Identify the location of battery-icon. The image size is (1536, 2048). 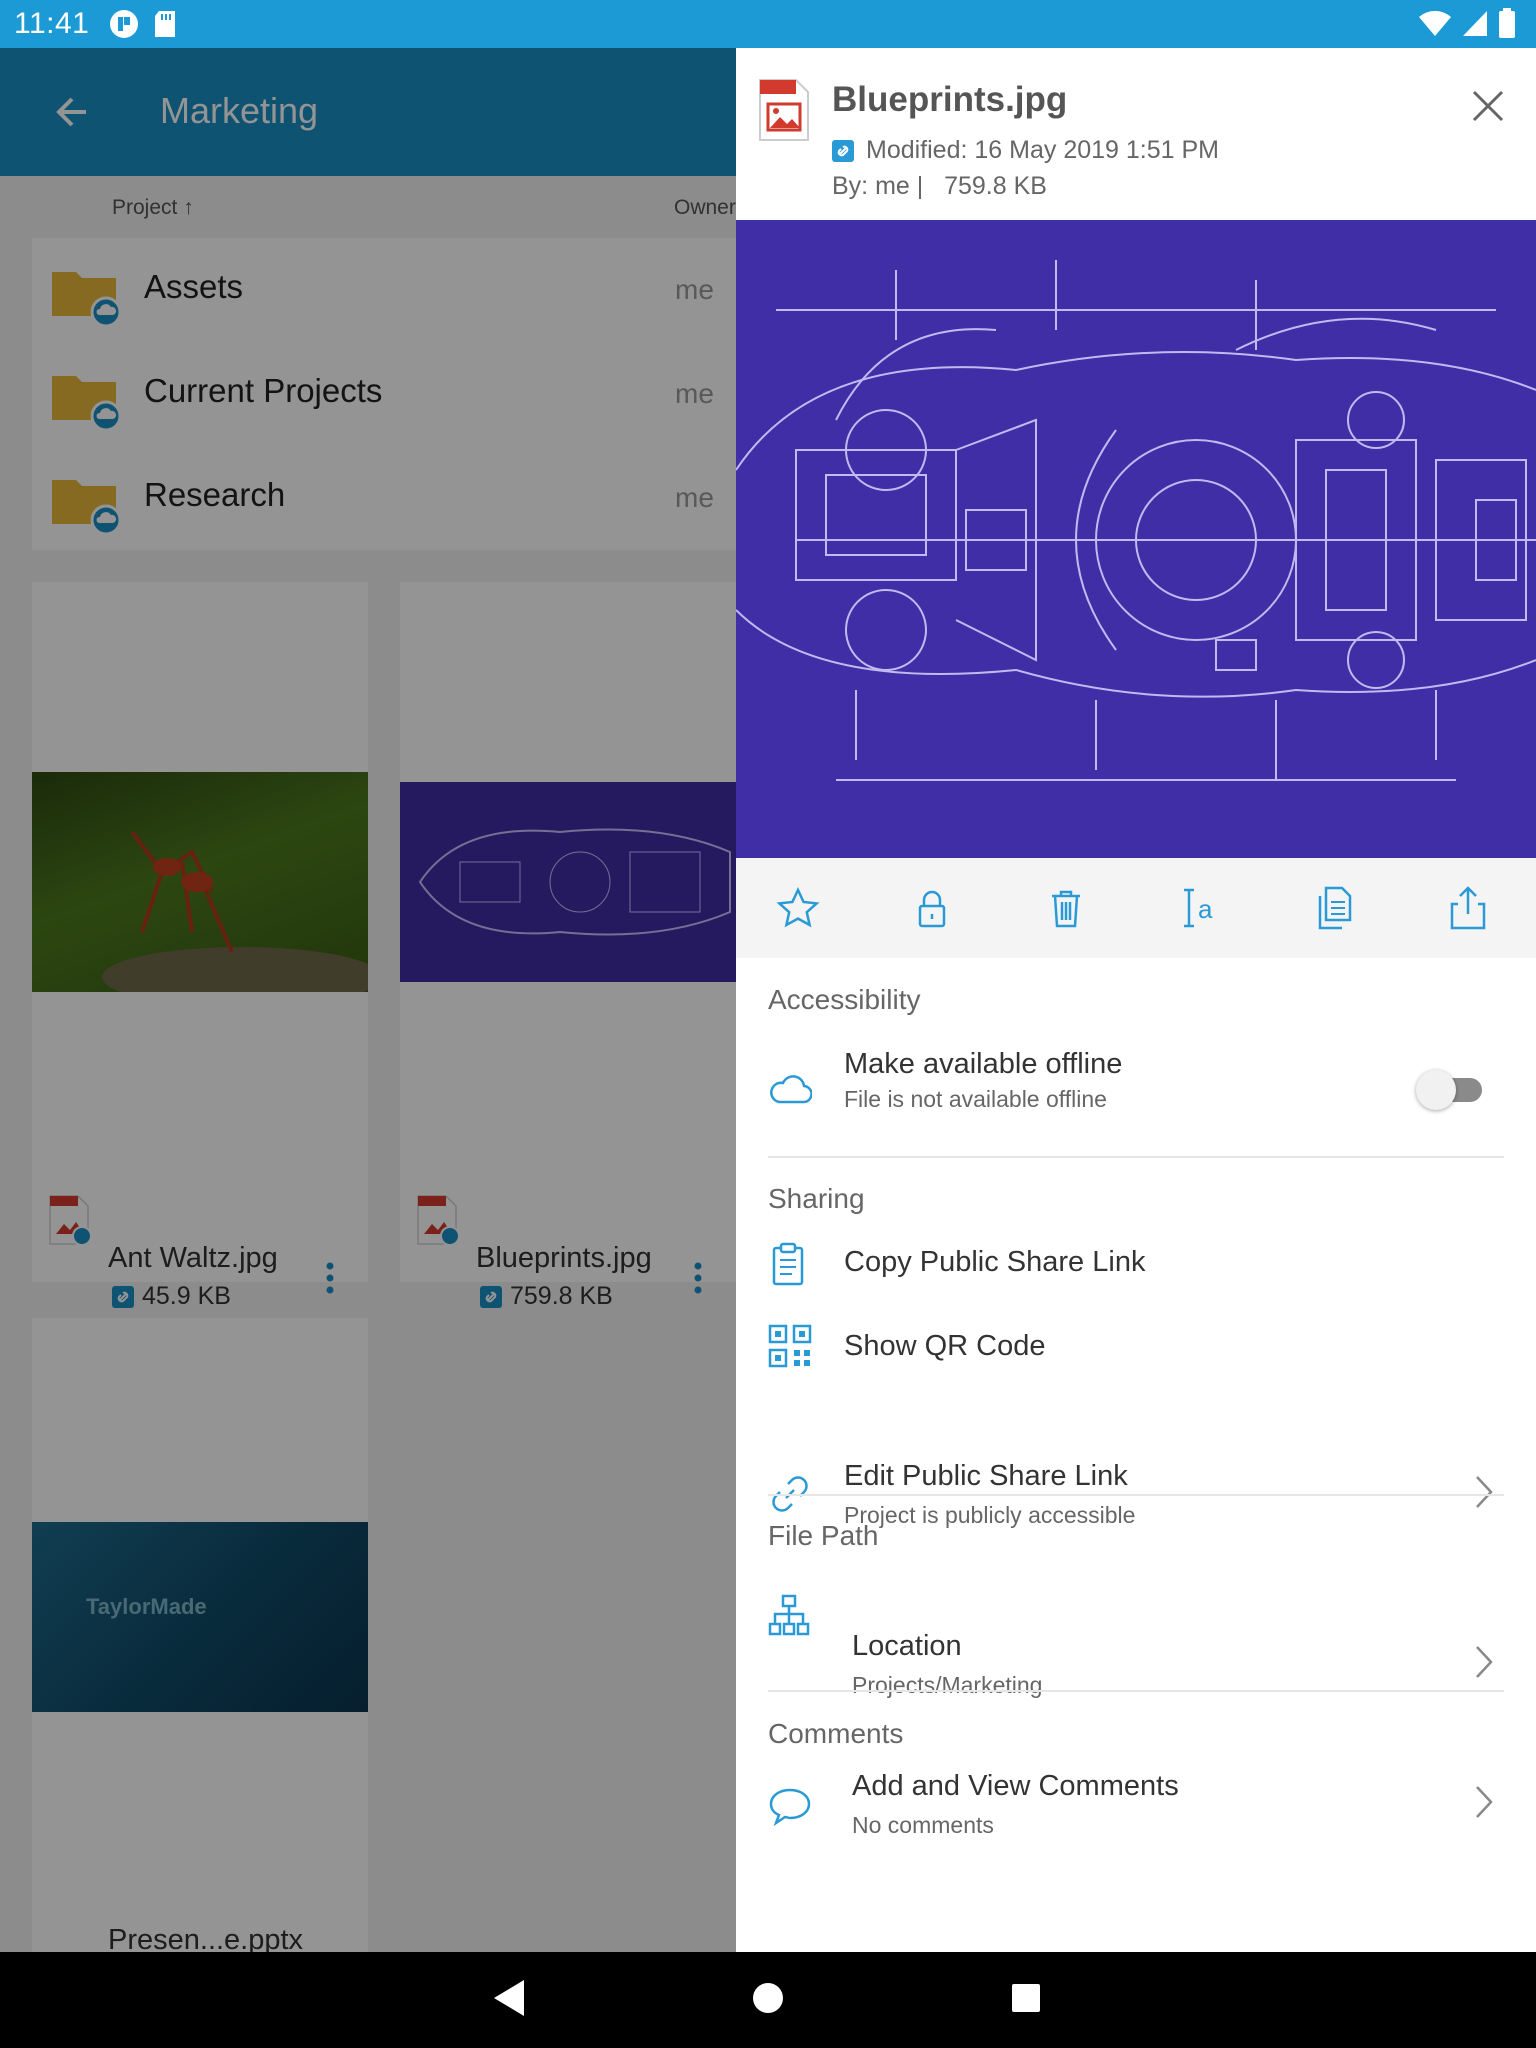
(1507, 23).